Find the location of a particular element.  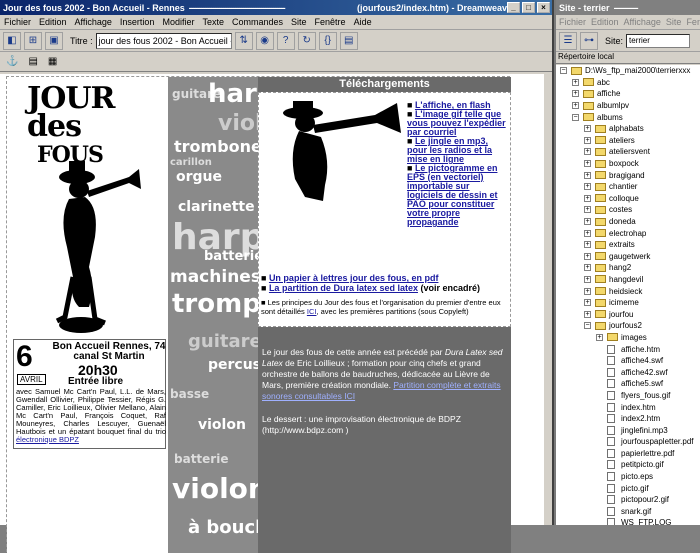

tree-folder: + extraits is located at coordinates (628, 245).